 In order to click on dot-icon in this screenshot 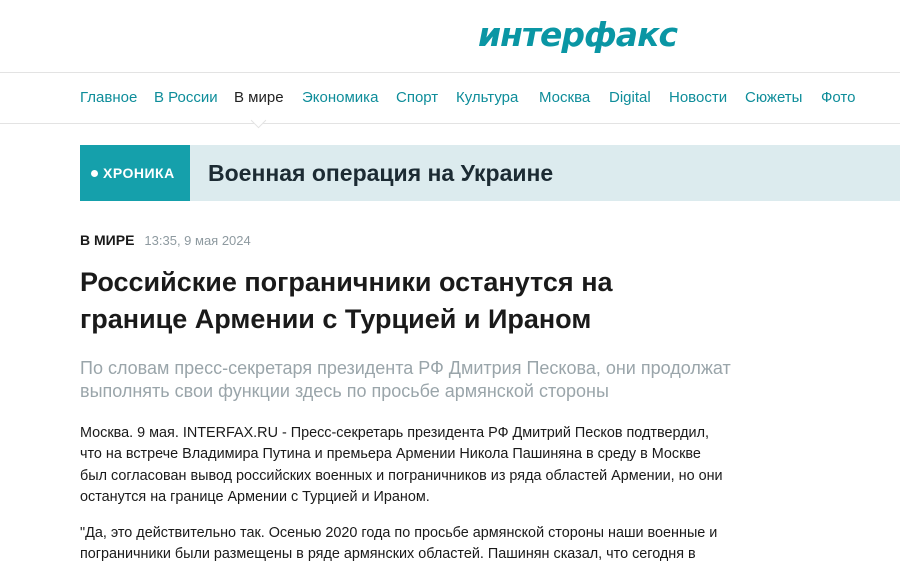, I will do `click(94, 173)`.